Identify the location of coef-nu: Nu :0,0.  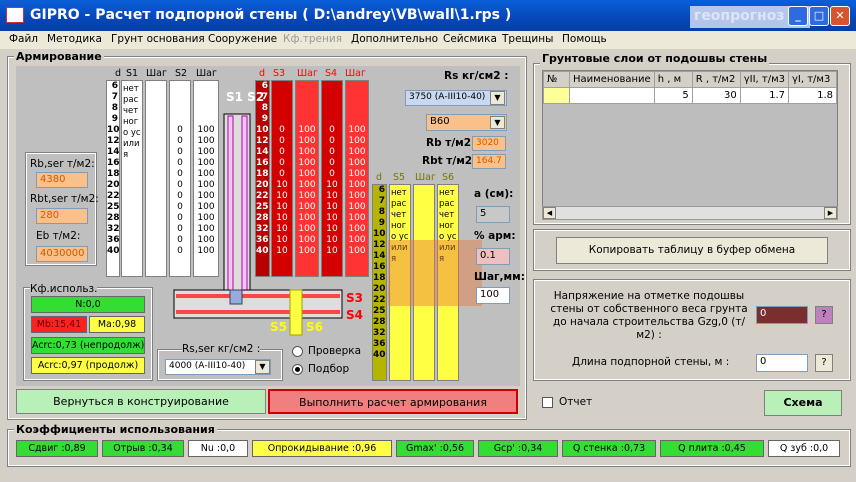
(218, 448).